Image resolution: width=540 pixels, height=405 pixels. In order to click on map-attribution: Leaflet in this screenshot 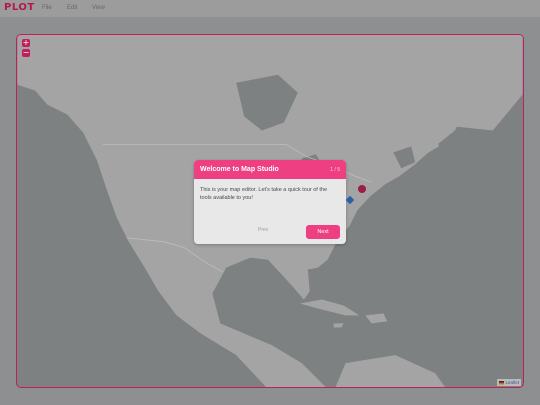, I will do `click(509, 382)`.